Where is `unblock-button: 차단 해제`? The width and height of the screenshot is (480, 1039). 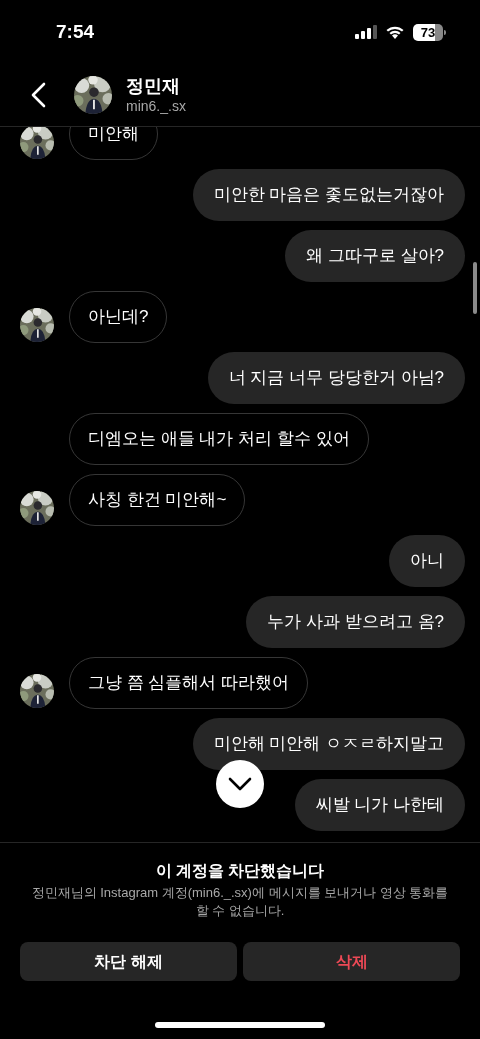 unblock-button: 차단 해제 is located at coordinates (128, 961).